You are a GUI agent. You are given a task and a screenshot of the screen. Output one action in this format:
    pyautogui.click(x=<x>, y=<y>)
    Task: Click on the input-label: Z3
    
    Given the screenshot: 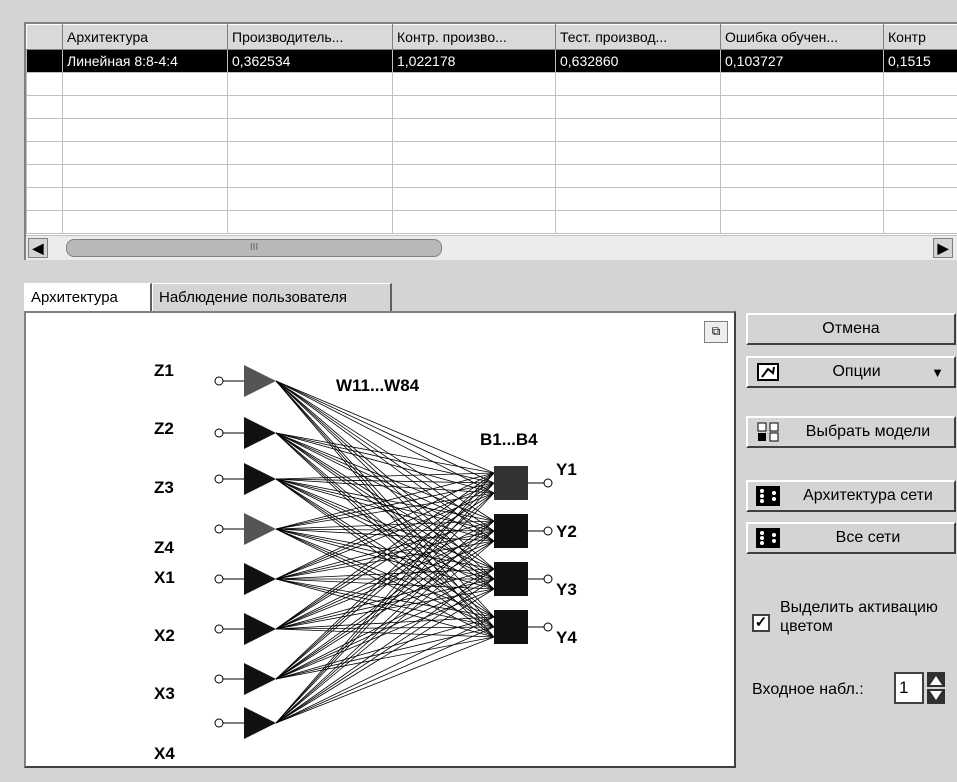 What is the action you would take?
    pyautogui.click(x=164, y=487)
    